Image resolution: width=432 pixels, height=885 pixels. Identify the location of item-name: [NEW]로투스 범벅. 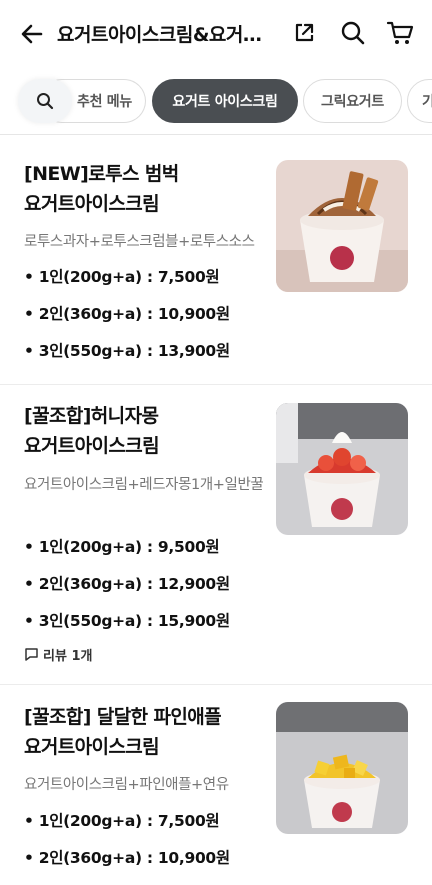
(101, 174).